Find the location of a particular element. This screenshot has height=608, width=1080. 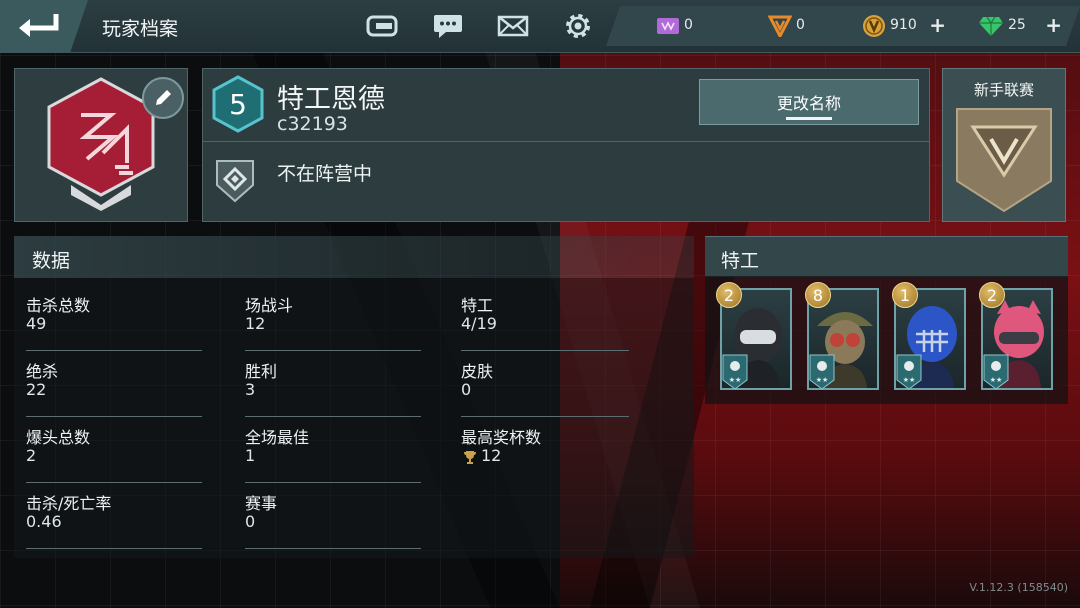

mail-button is located at coordinates (513, 26).